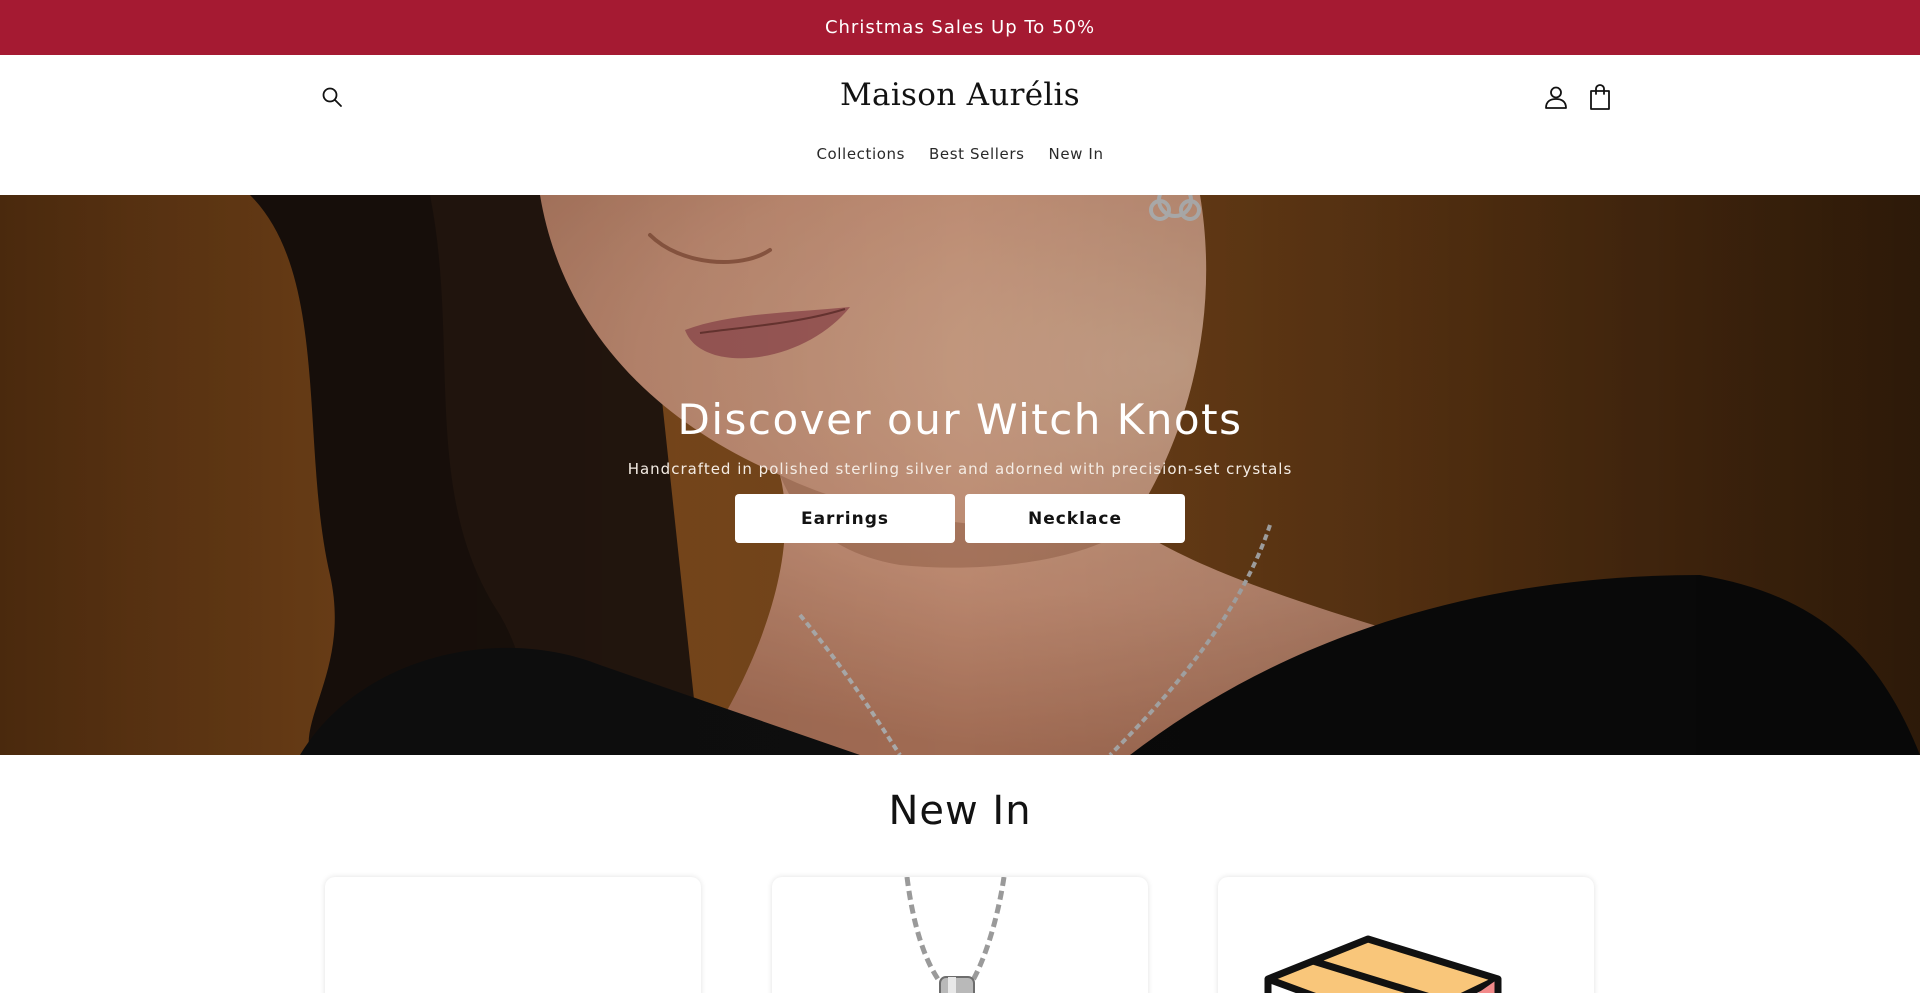 This screenshot has width=1920, height=993. Describe the element at coordinates (860, 154) in the screenshot. I see `nav-link-collections: Collections` at that location.